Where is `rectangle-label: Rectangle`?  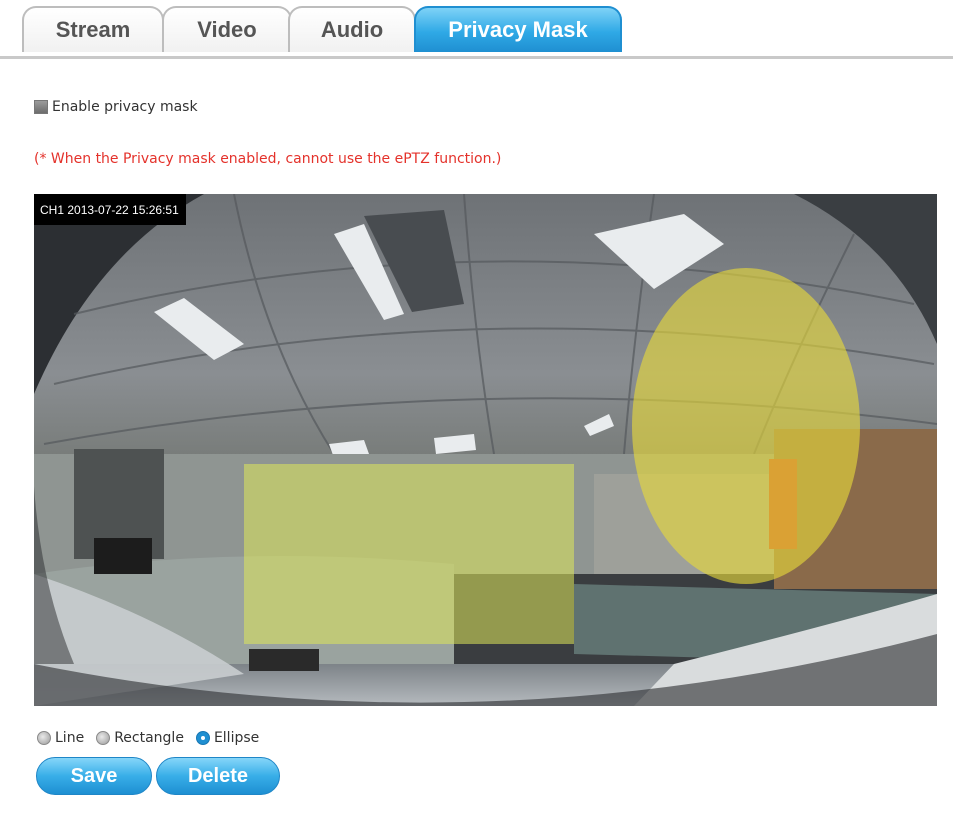
rectangle-label: Rectangle is located at coordinates (149, 738).